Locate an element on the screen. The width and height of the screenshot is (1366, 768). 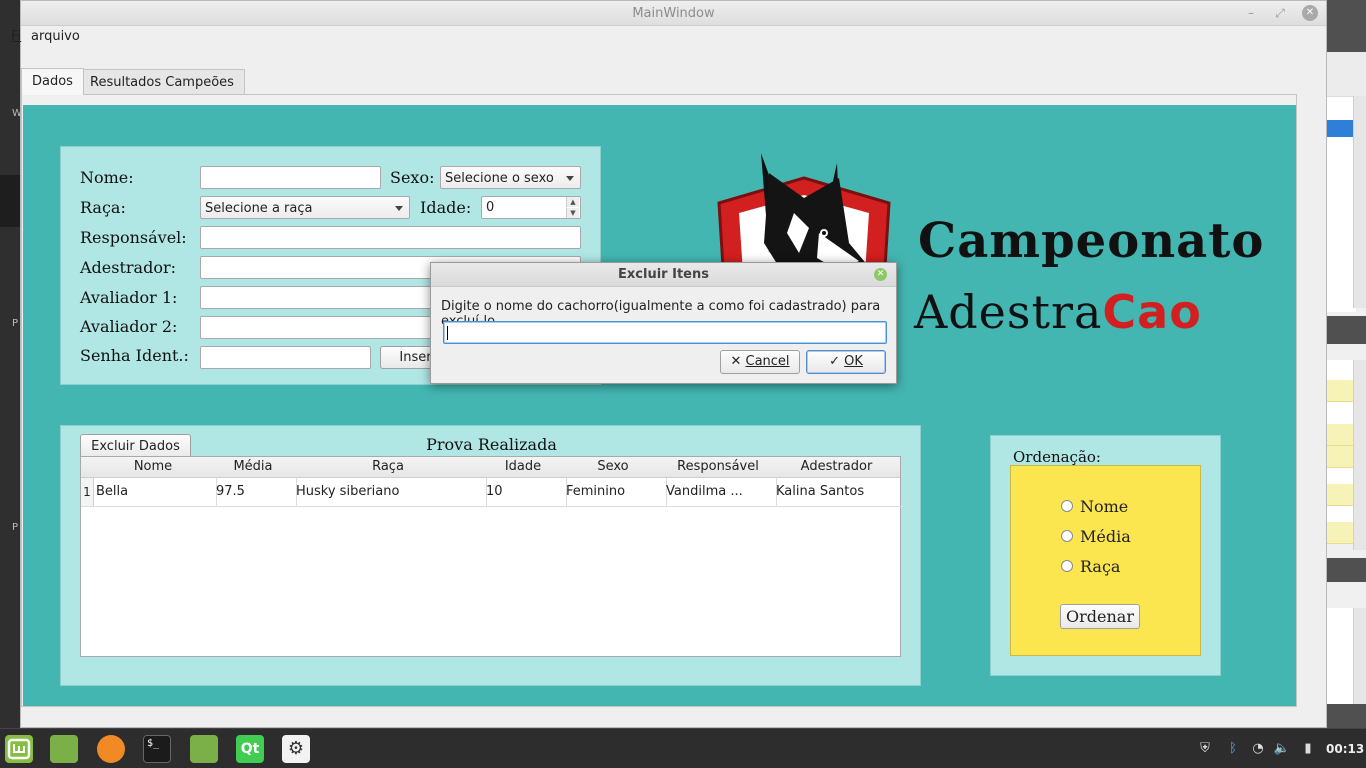
shield-icon: ⛨ is located at coordinates (1205, 749).